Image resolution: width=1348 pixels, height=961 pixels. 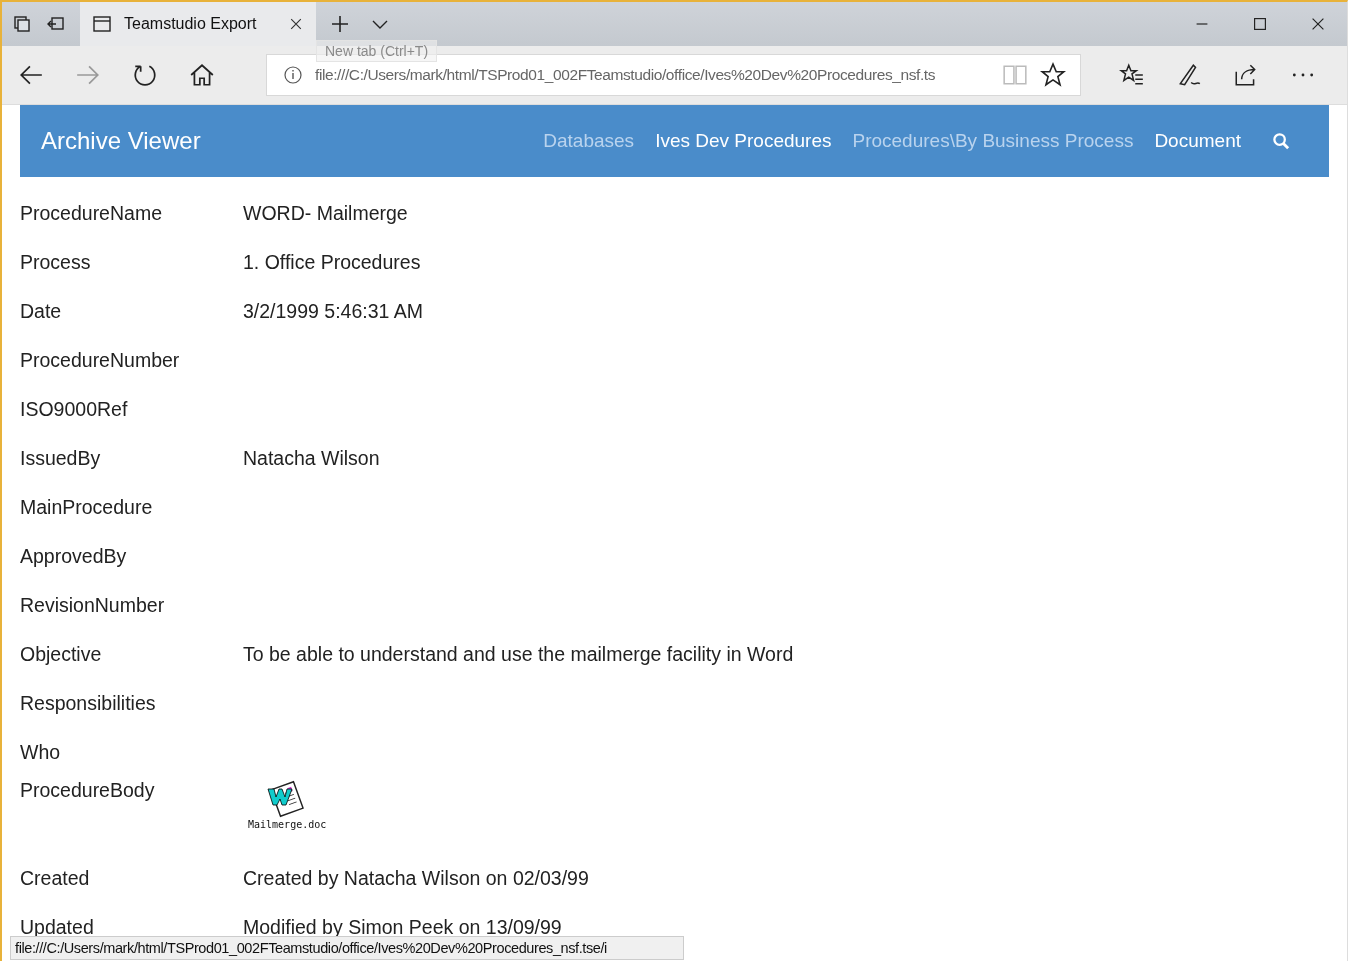 I want to click on page-icon, so click(x=102, y=24).